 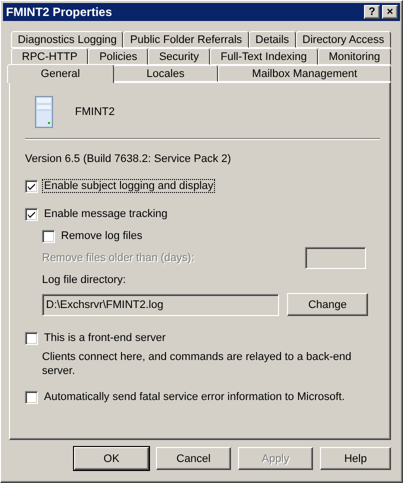 I want to click on help-button: ?, so click(x=372, y=12).